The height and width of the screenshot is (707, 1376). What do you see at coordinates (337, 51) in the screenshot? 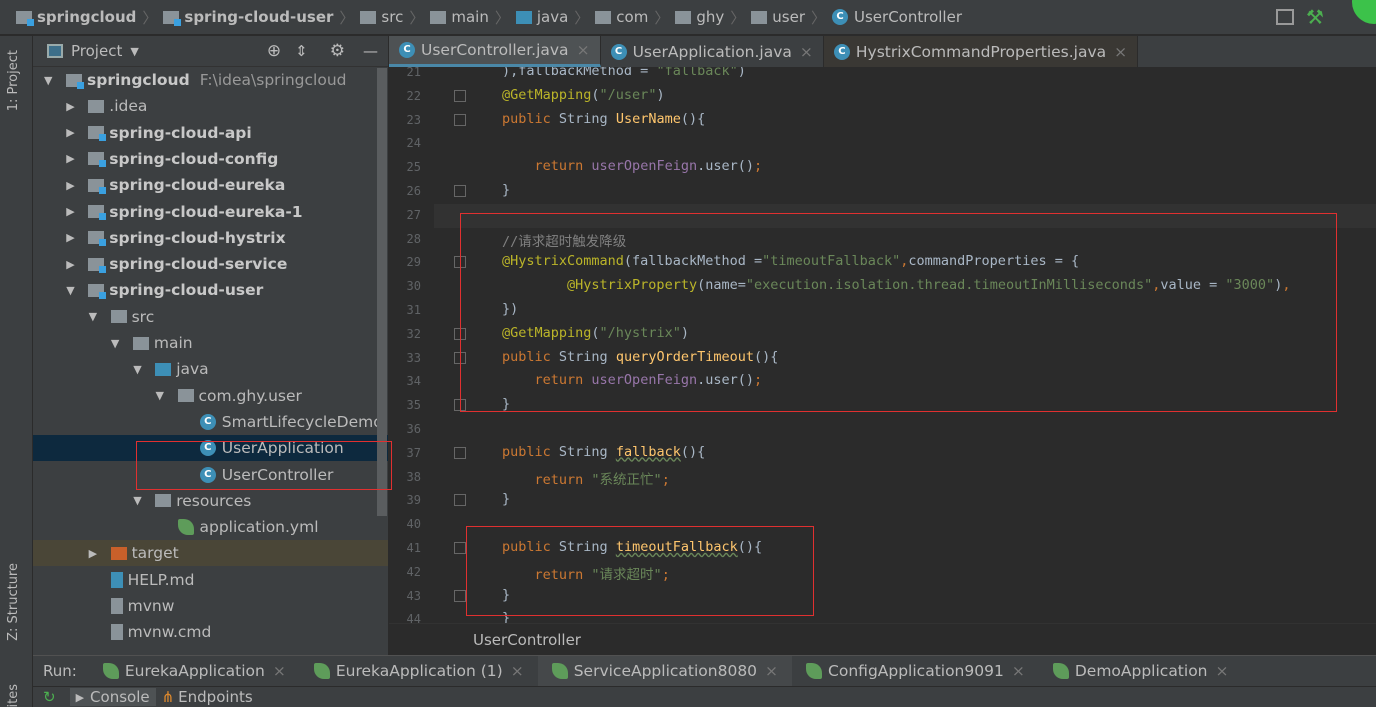
I see `gear-icon: ⚙` at bounding box center [337, 51].